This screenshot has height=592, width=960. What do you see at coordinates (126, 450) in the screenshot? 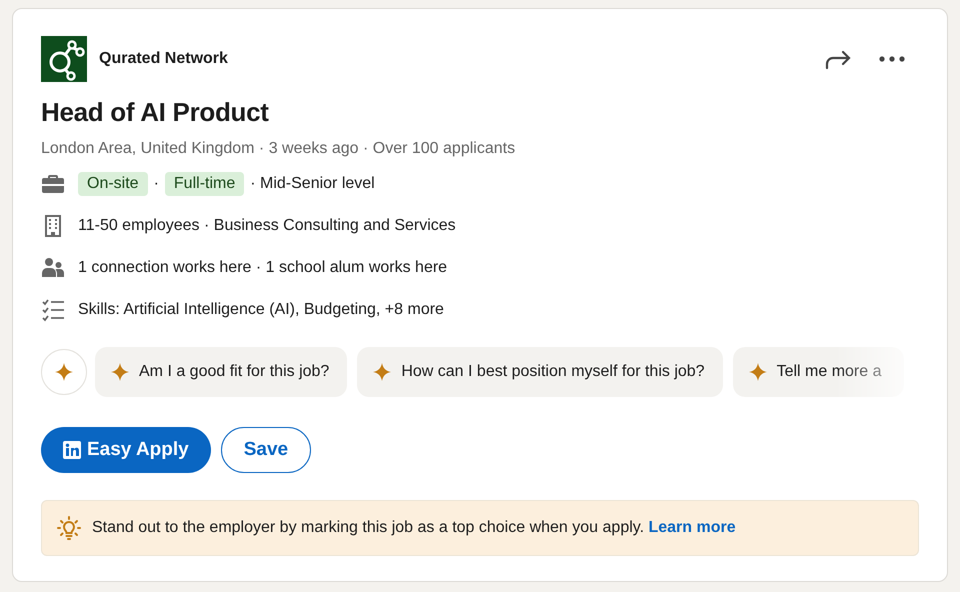
I see `easy-apply-button: Easy Apply` at bounding box center [126, 450].